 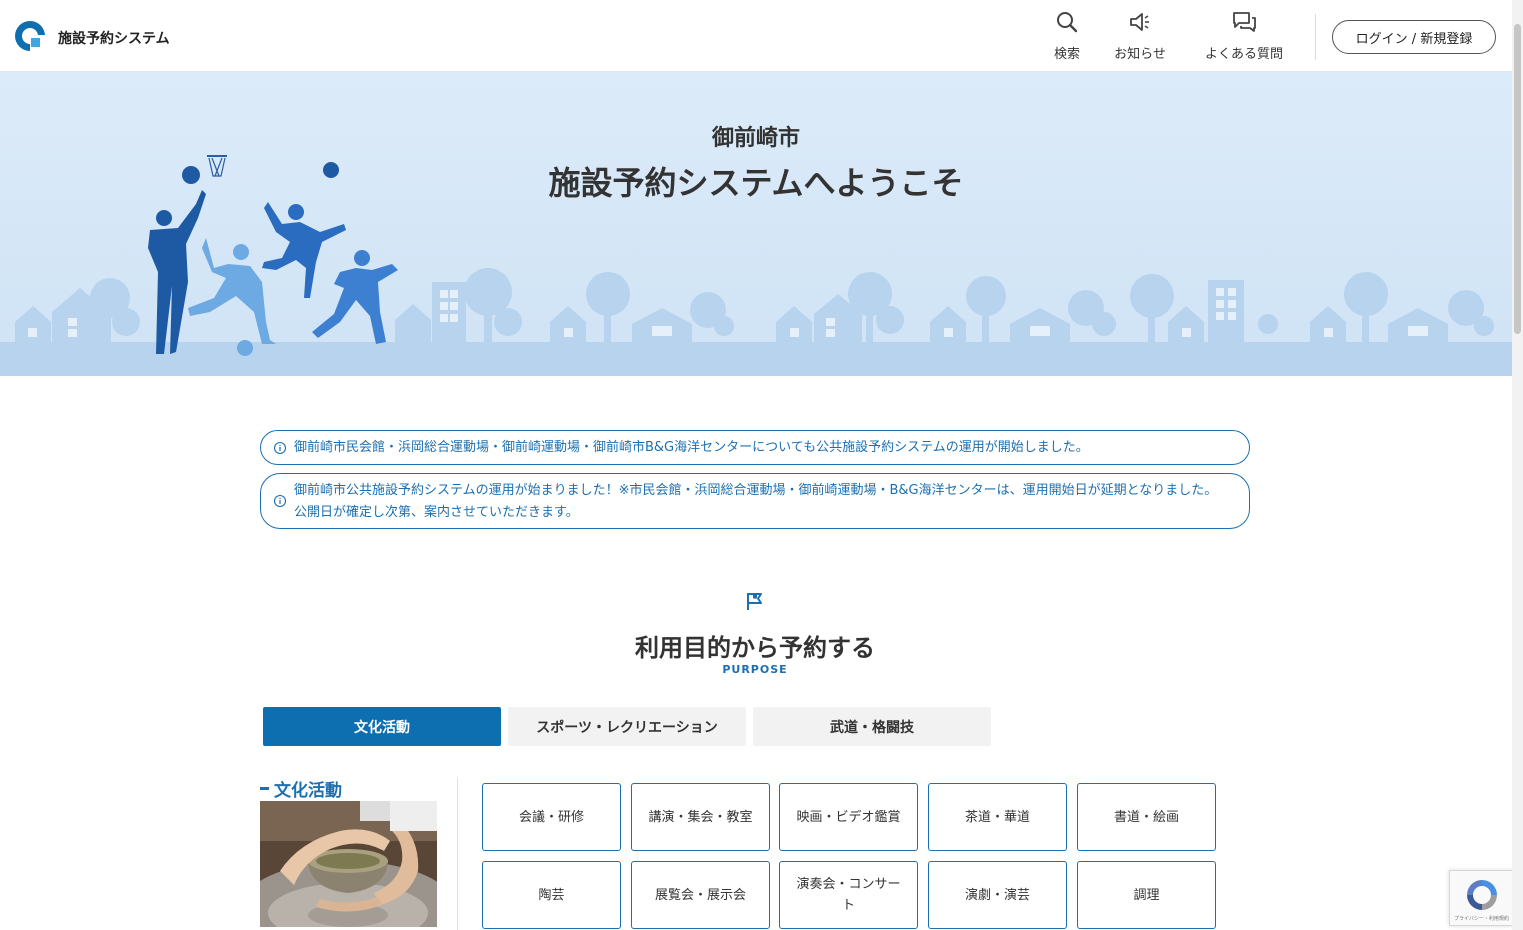 I want to click on purpose-button: 映画・ビデオ鑑賞, so click(x=848, y=817).